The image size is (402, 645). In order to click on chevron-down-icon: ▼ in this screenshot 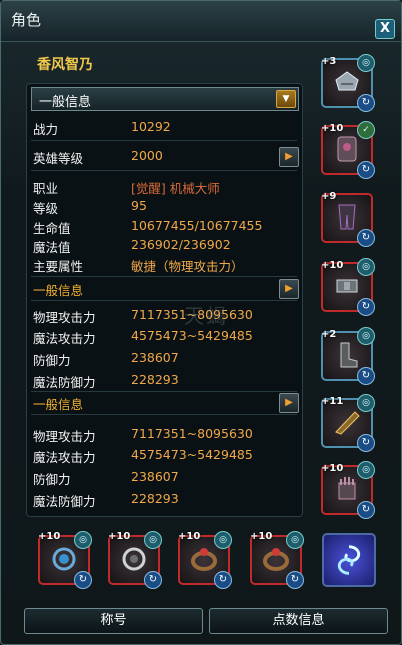, I will do `click(286, 99)`.